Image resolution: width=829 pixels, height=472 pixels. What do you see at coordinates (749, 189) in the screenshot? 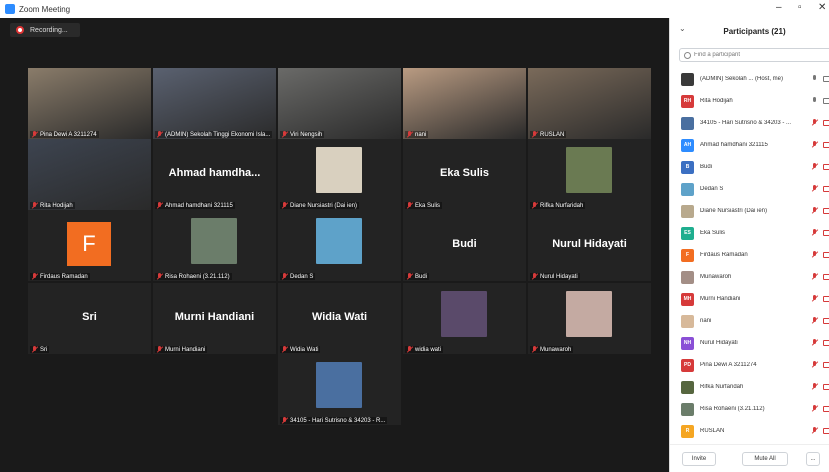
I see `participant-row: Dedan S` at bounding box center [749, 189].